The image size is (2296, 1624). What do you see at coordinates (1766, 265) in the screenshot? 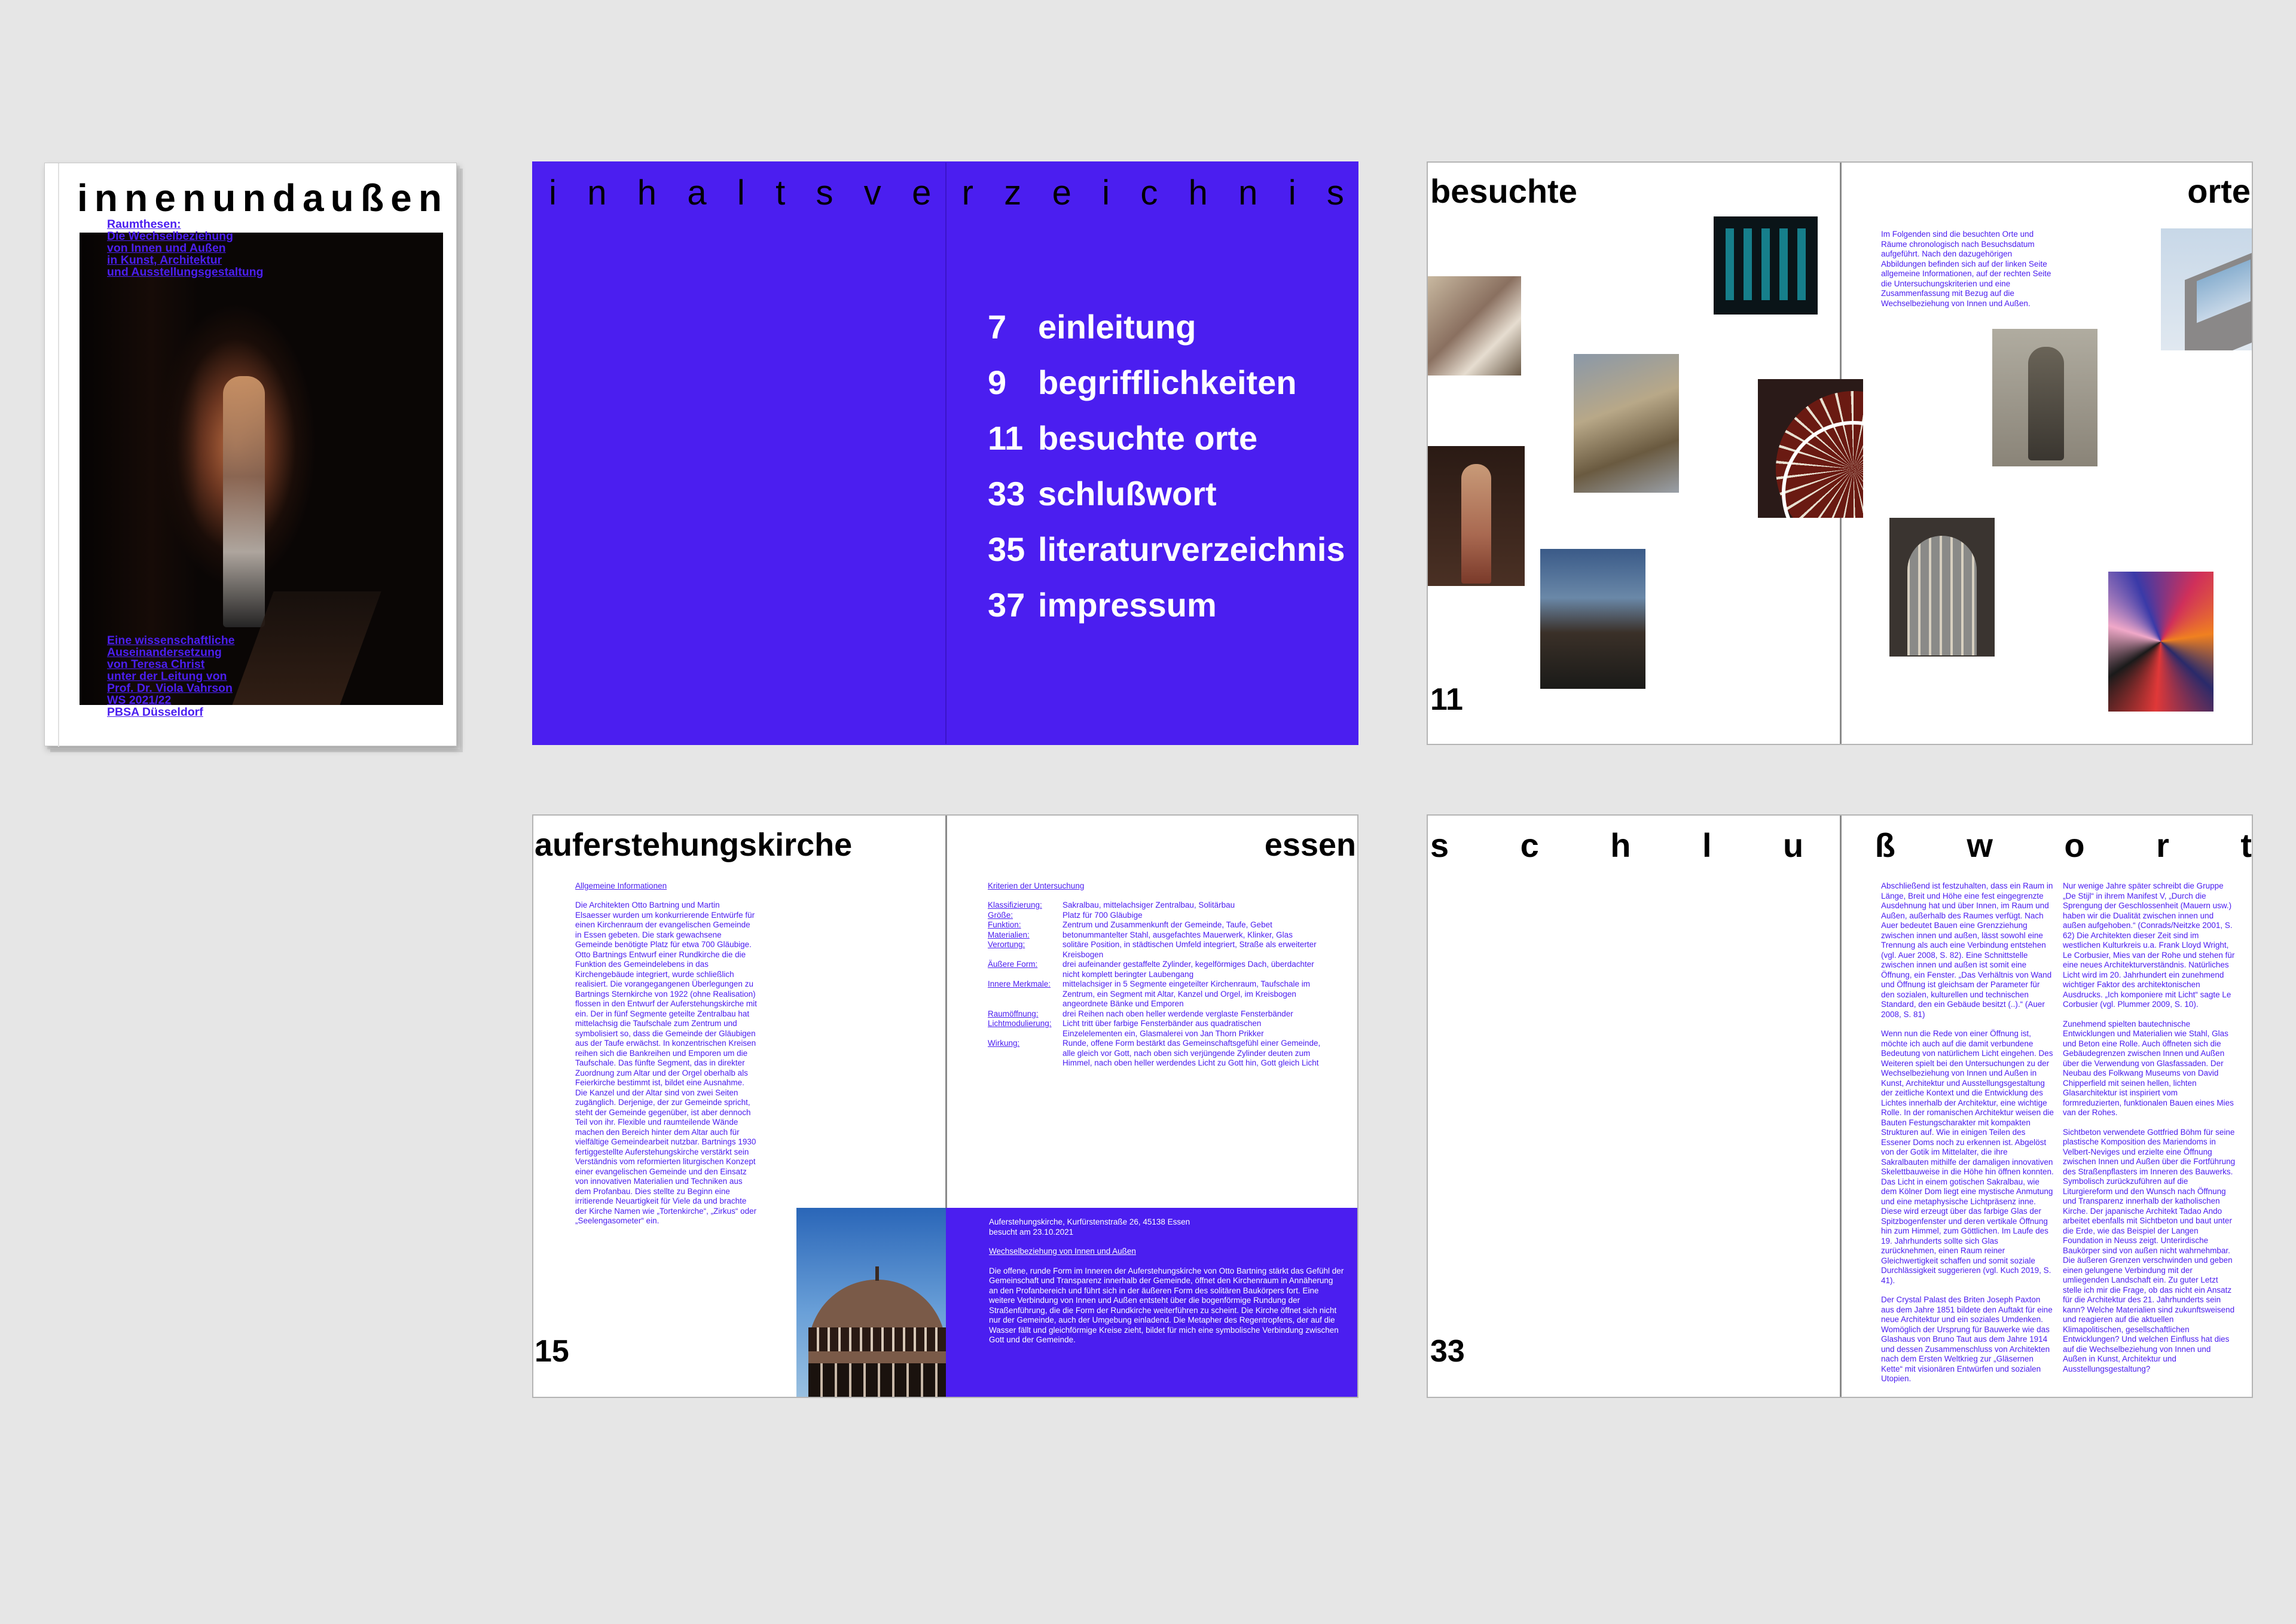
I see `photo-stained-glass-blue` at bounding box center [1766, 265].